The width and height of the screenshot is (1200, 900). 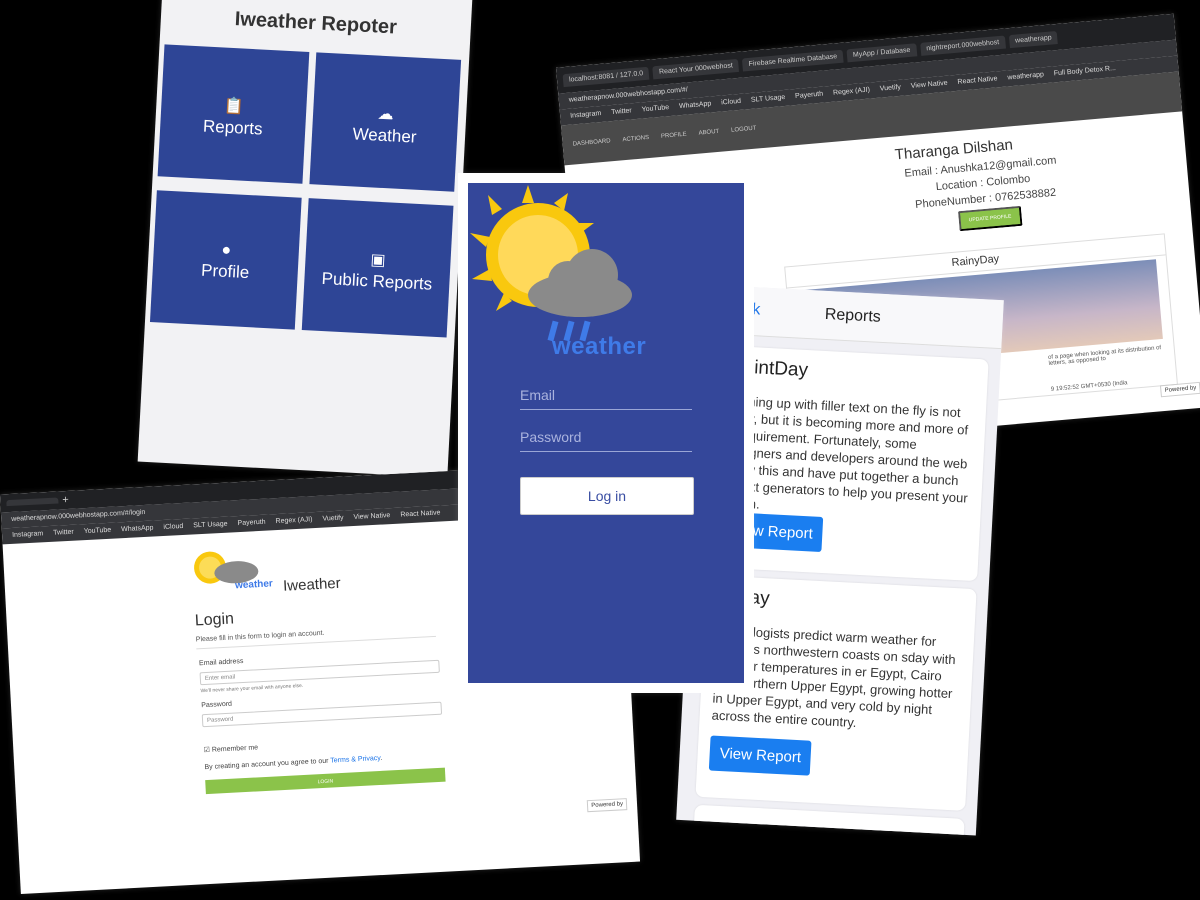 I want to click on remember-label: Remember me, so click(x=235, y=749).